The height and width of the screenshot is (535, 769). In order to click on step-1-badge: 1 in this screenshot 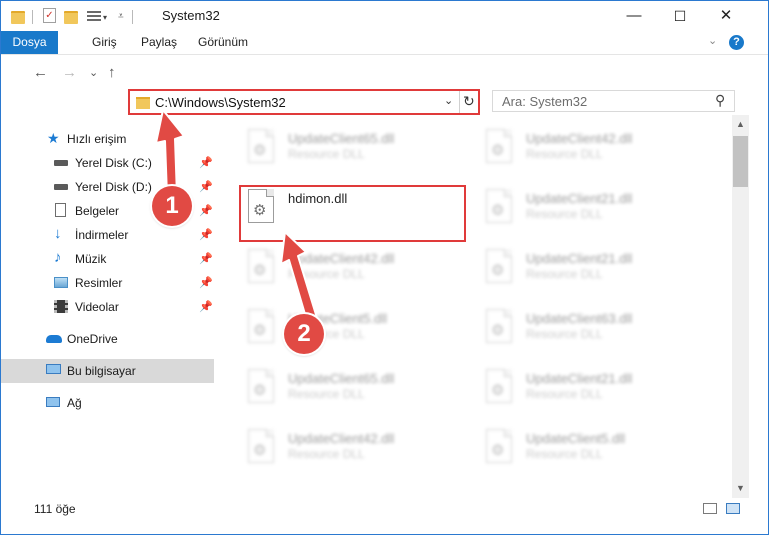, I will do `click(172, 206)`.